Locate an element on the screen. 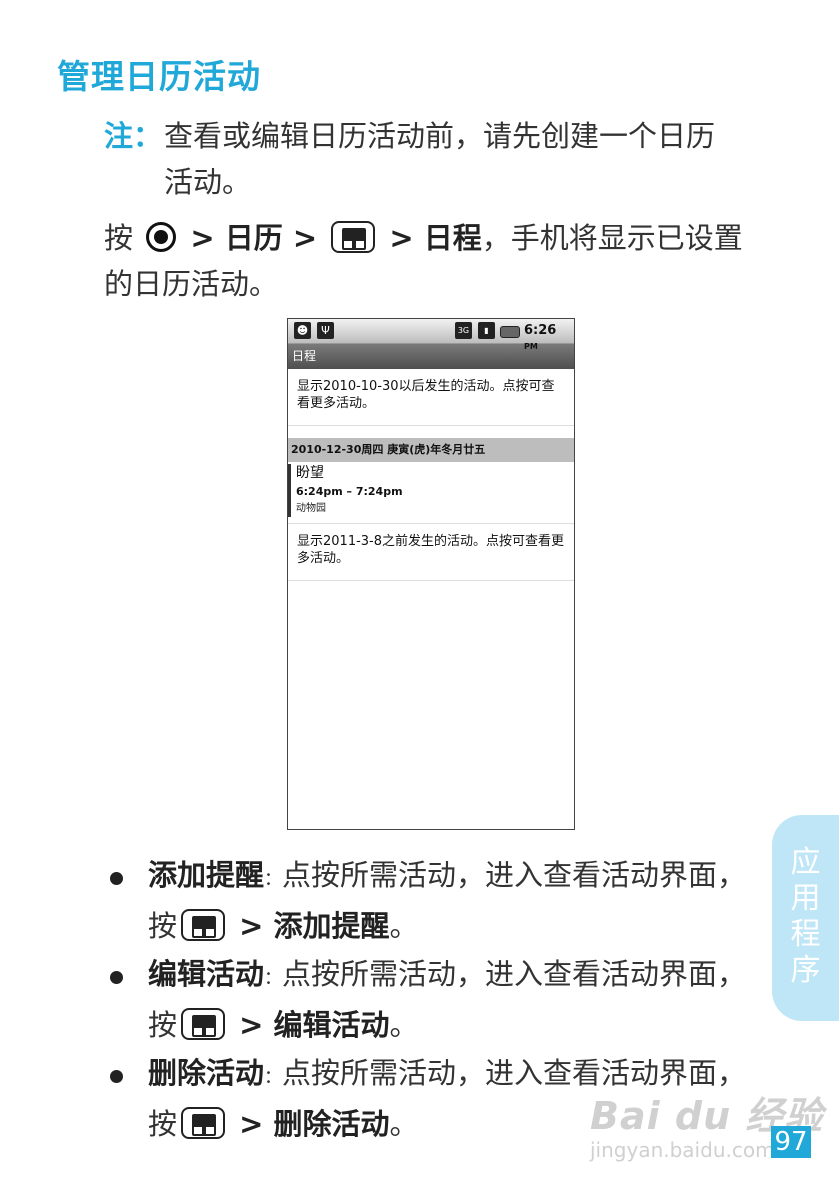 This screenshot has height=1191, width=839. status-bar: ☻ Ψ 3G ▮ 6:26 PM is located at coordinates (431, 335).